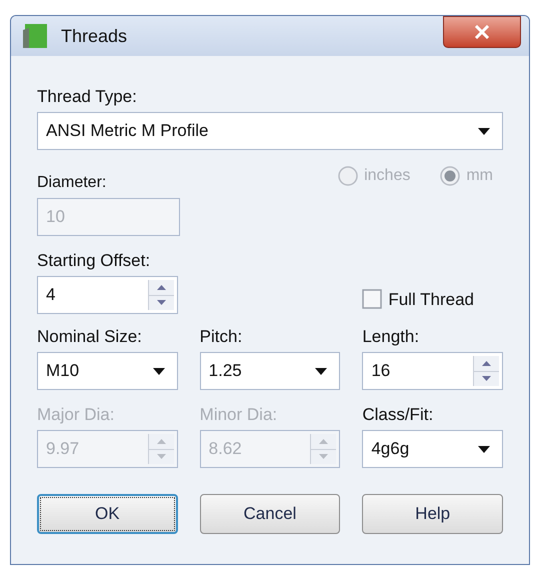  What do you see at coordinates (270, 514) in the screenshot?
I see `dialog-button: Cancel` at bounding box center [270, 514].